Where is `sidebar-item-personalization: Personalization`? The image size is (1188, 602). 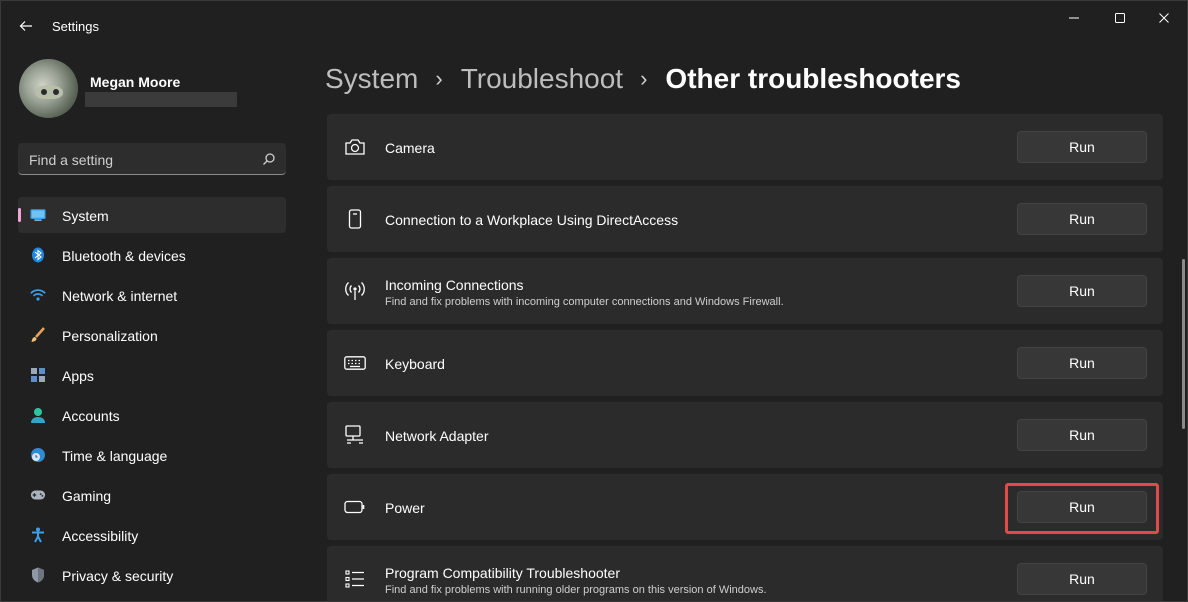
sidebar-item-personalization: Personalization is located at coordinates (152, 335).